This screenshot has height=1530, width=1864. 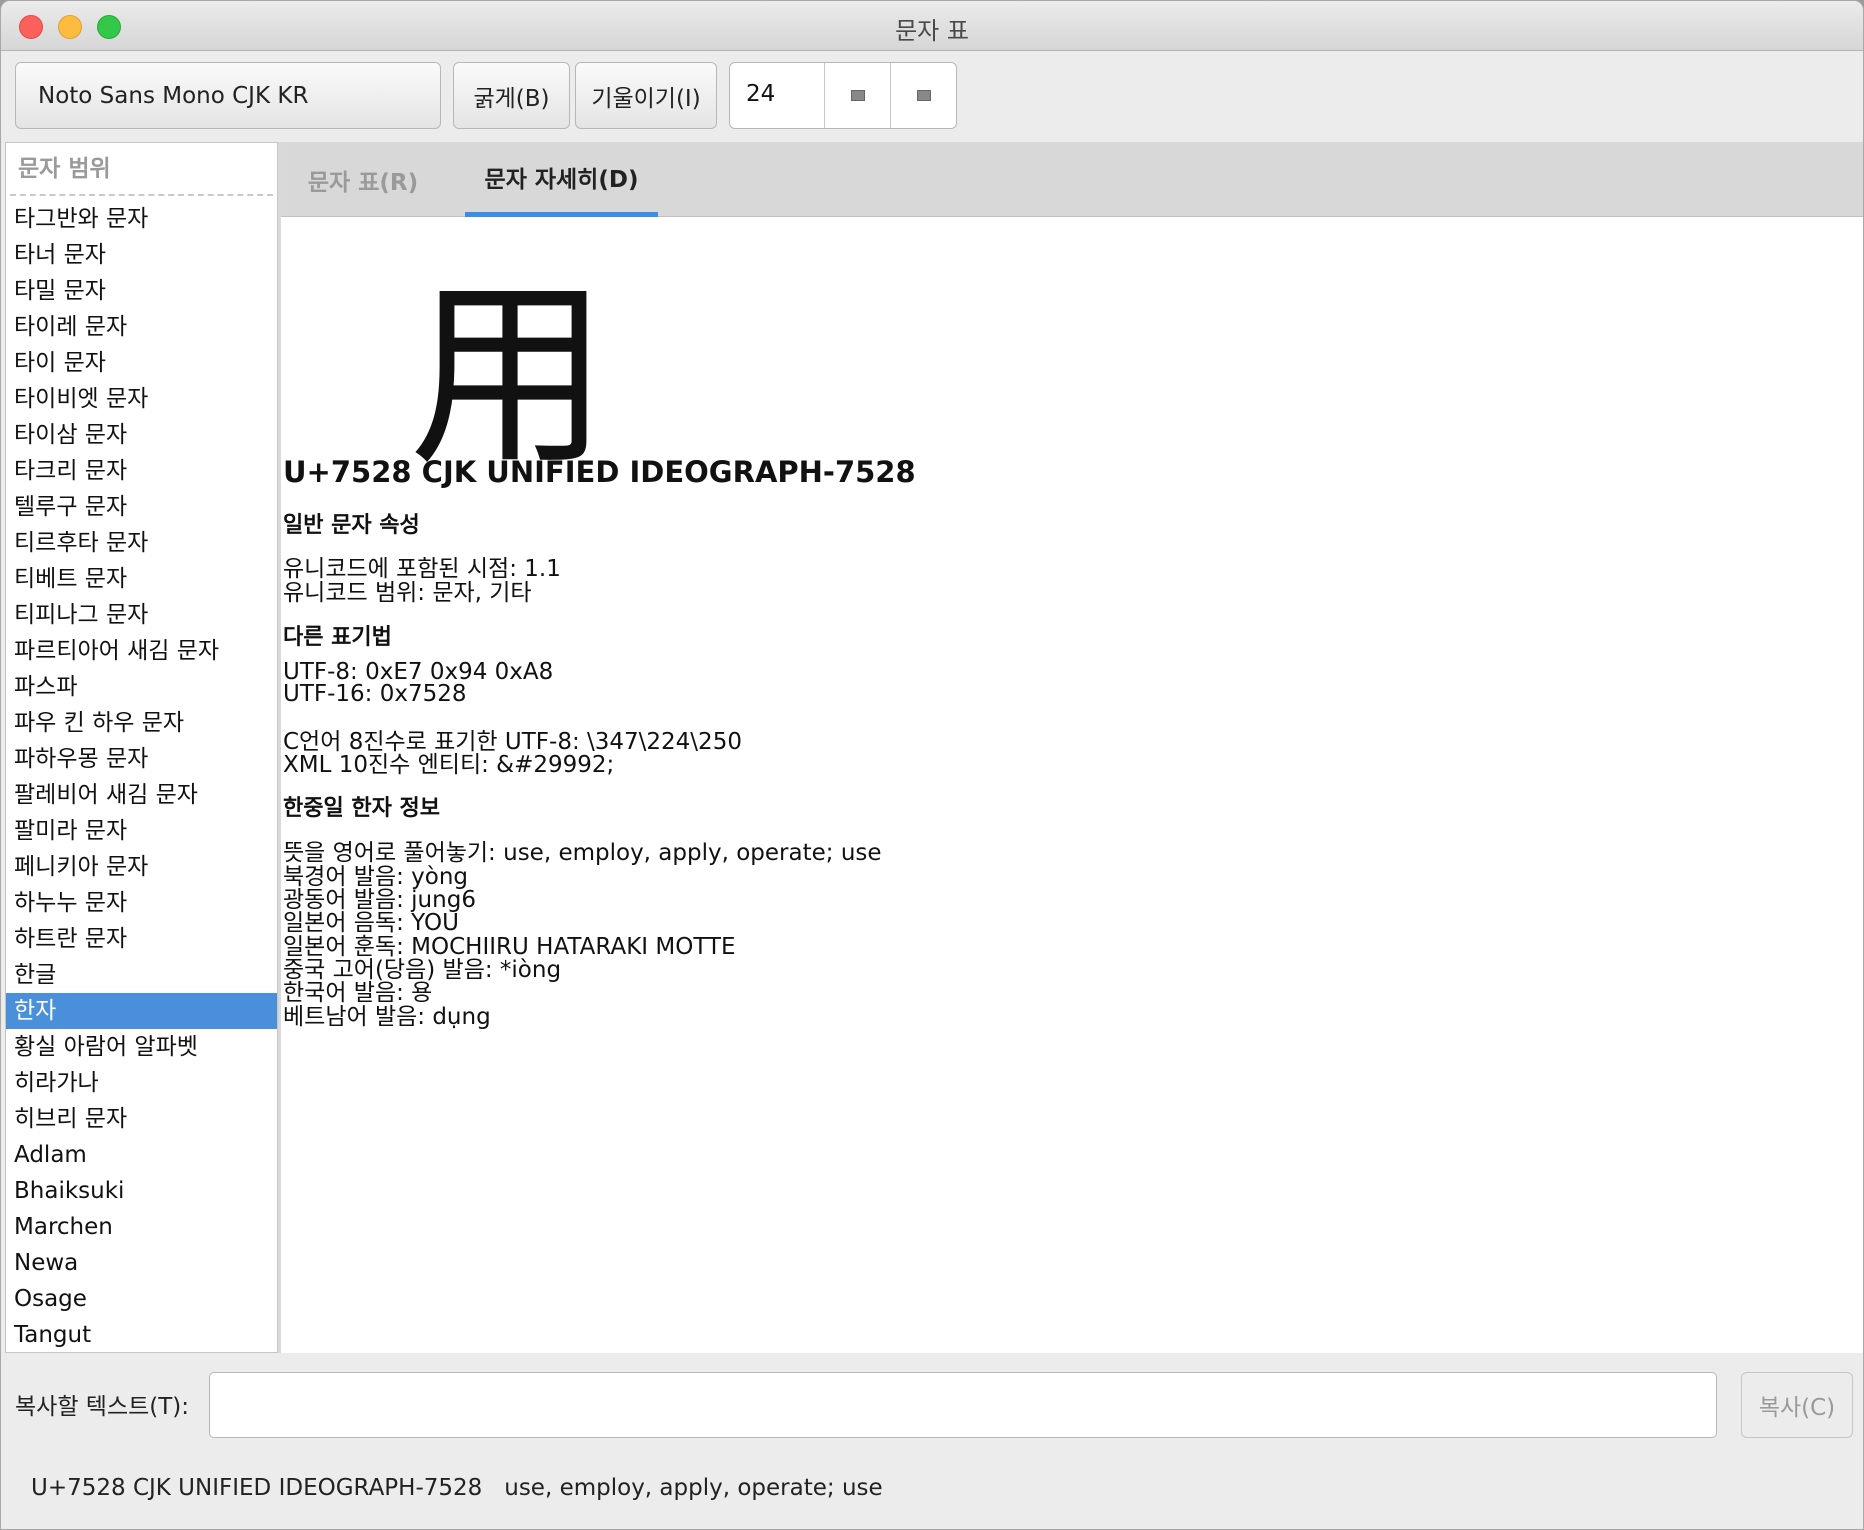 What do you see at coordinates (351, 525) in the screenshot?
I see `general-properties-title: 일반 문자 속성` at bounding box center [351, 525].